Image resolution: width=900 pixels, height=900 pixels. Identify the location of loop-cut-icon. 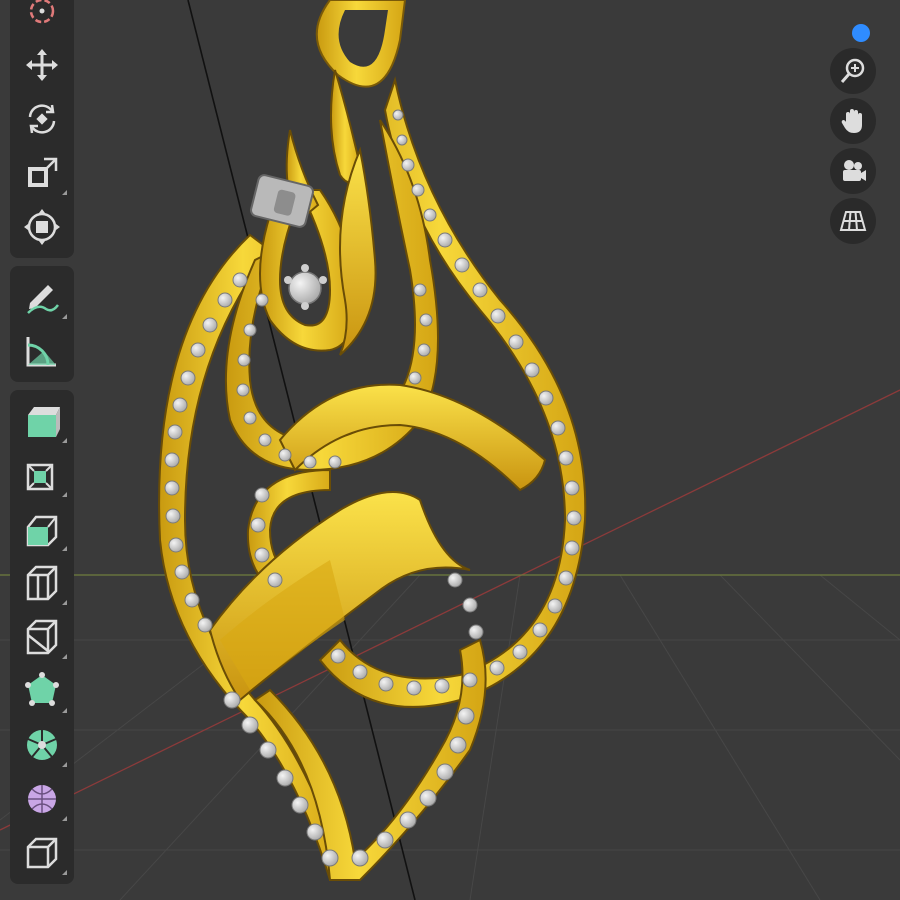
(42, 637).